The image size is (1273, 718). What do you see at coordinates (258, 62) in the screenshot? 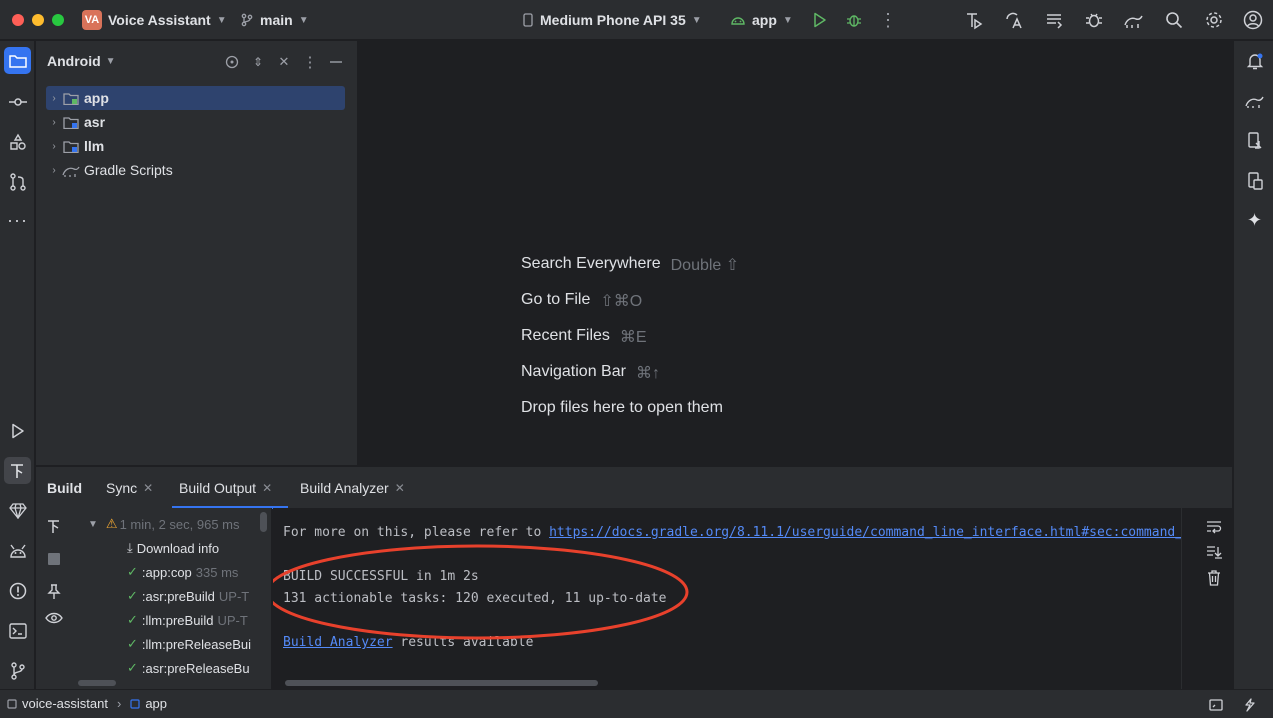
I see `expand-all-icon: ⇕` at bounding box center [258, 62].